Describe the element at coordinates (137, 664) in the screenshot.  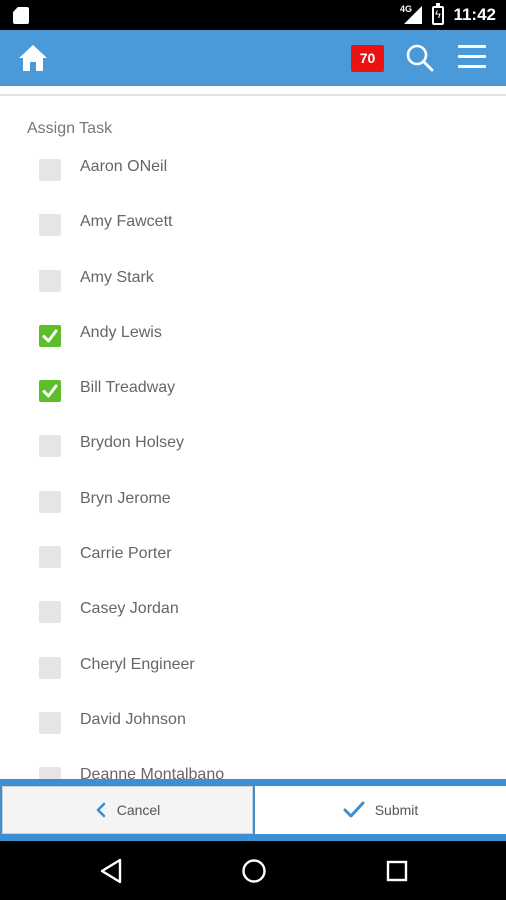
I see `assignee-name: Cheryl Engineer` at that location.